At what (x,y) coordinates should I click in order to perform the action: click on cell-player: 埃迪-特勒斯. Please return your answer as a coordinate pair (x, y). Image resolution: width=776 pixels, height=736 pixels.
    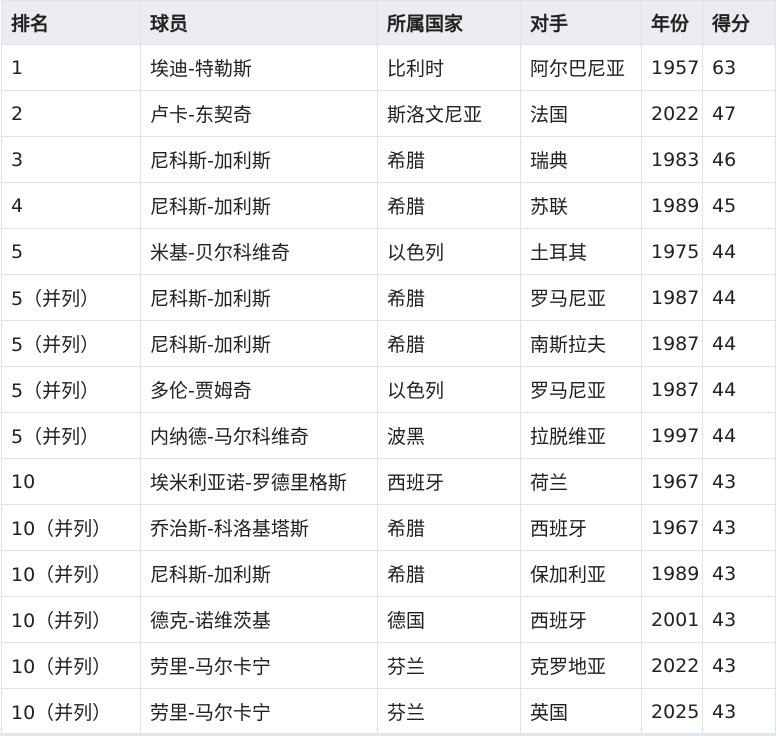
    Looking at the image, I should click on (259, 67).